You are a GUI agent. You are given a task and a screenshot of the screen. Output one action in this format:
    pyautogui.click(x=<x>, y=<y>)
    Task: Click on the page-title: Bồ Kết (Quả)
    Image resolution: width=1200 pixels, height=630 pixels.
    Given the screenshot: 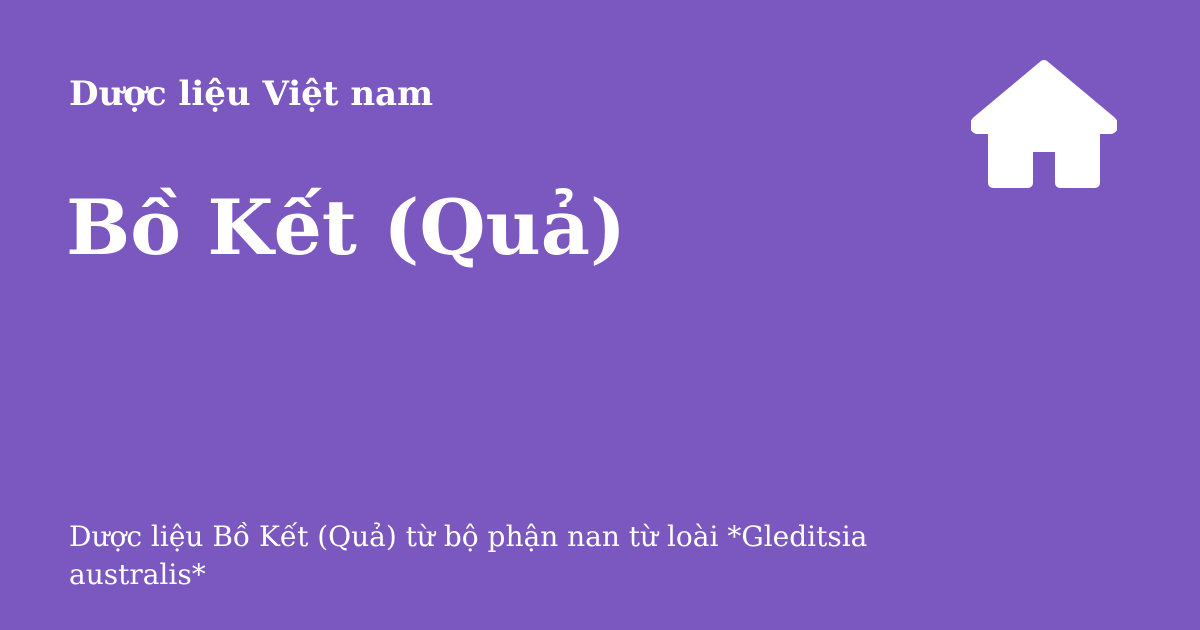 What is the action you would take?
    pyautogui.click(x=346, y=227)
    